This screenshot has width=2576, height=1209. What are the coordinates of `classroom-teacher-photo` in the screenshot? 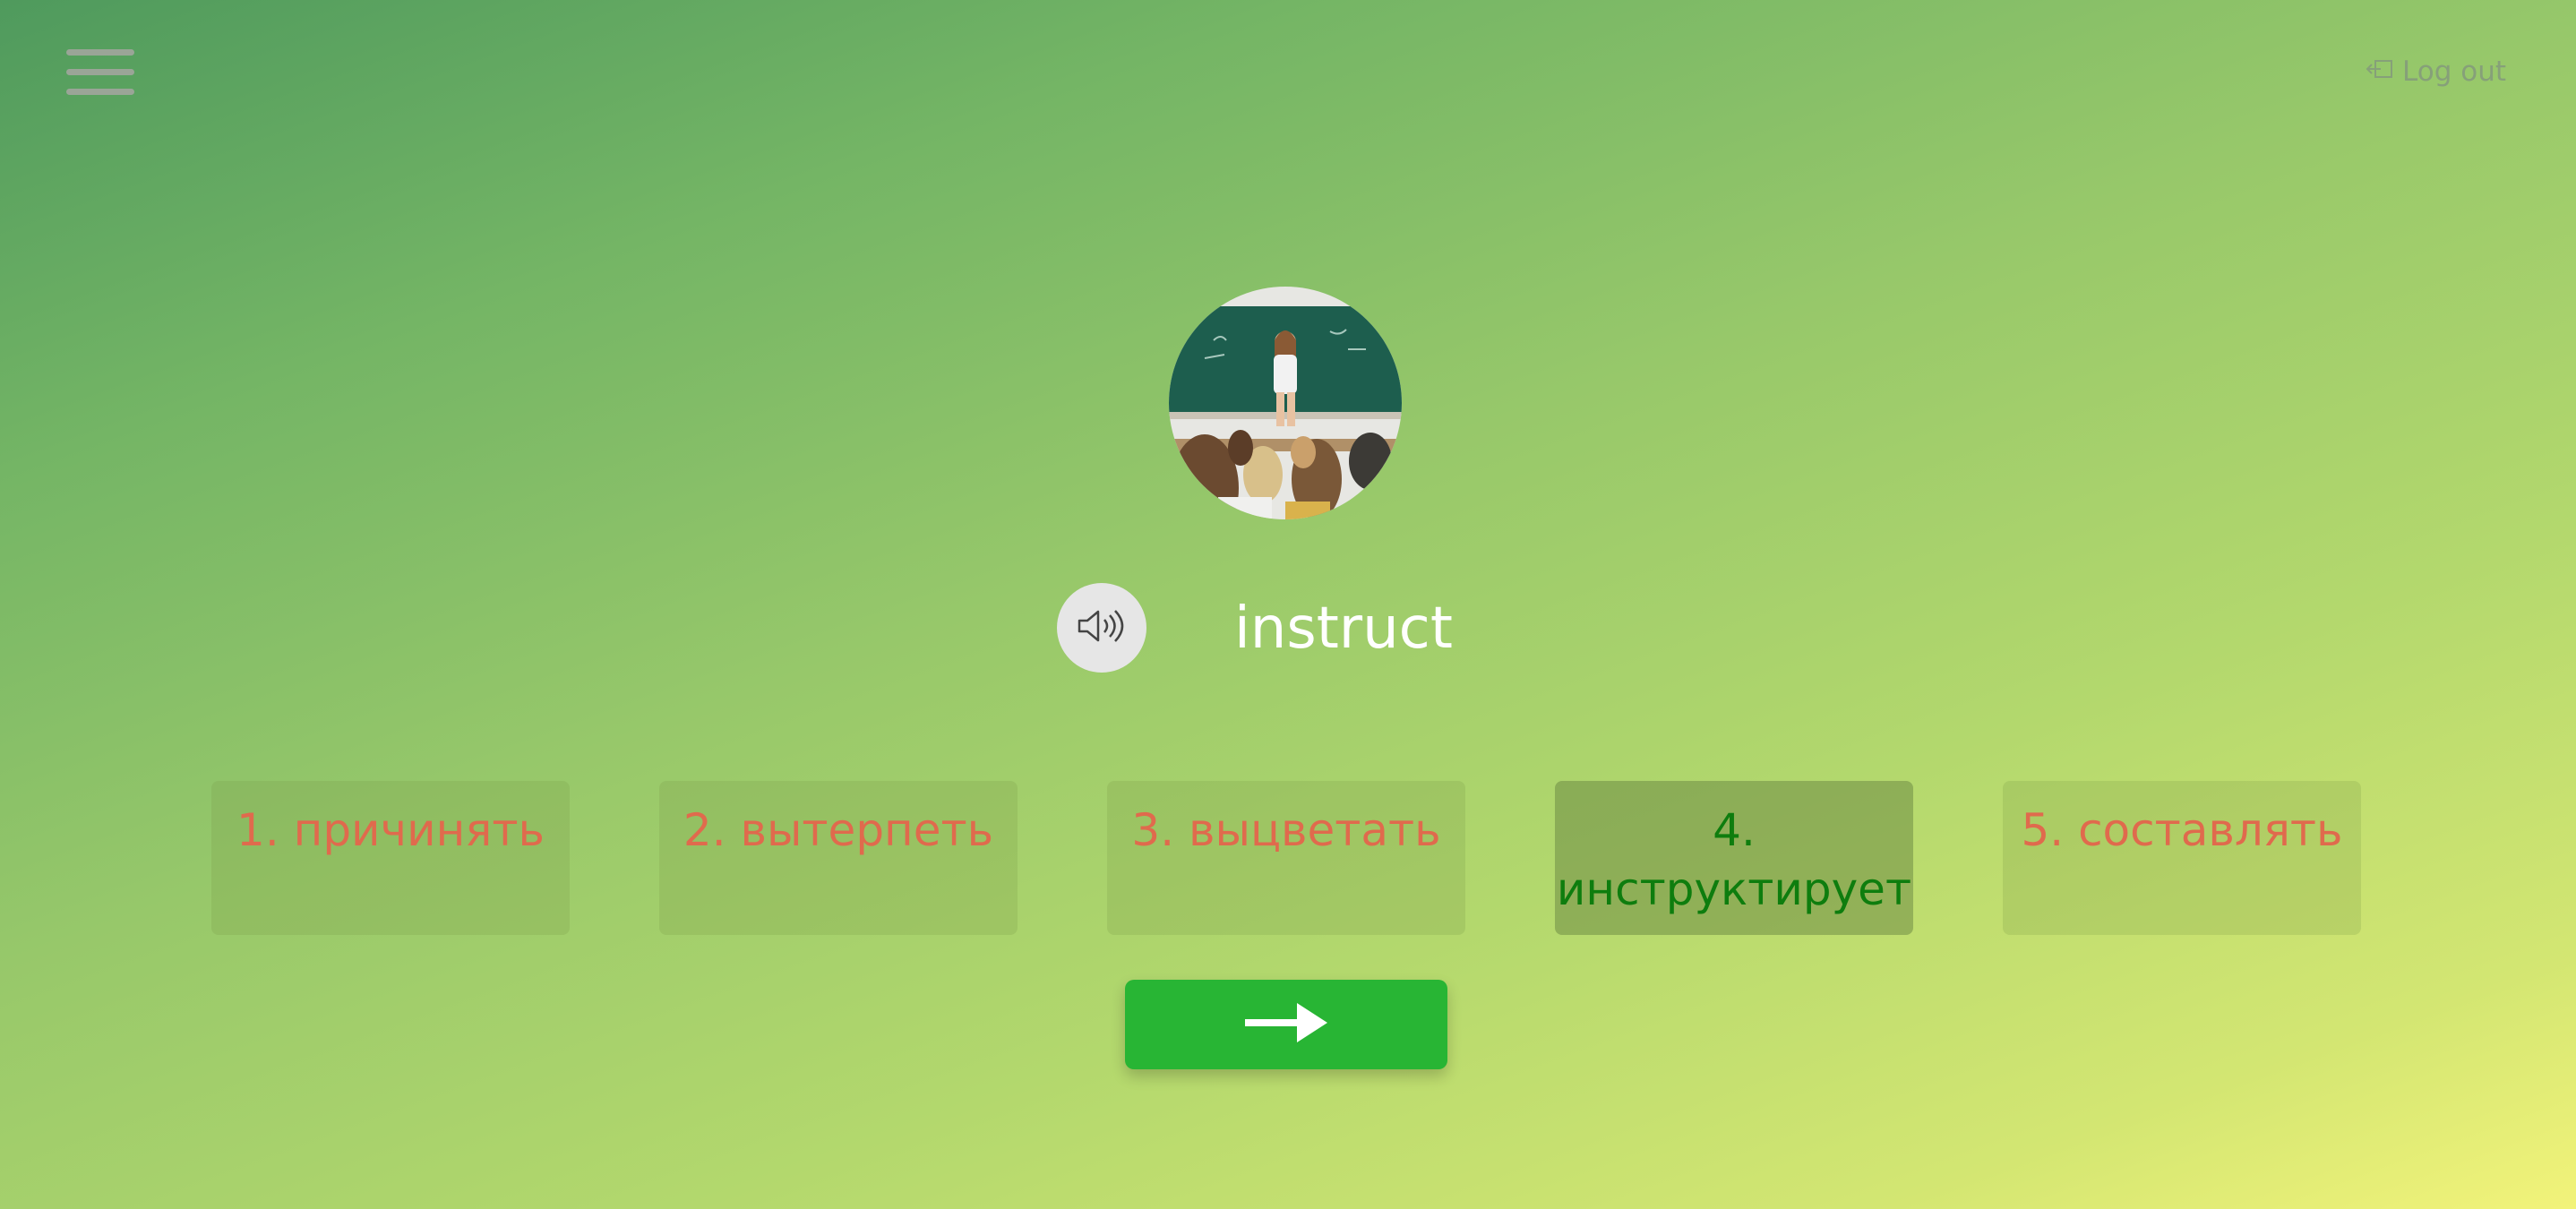 It's located at (1285, 403).